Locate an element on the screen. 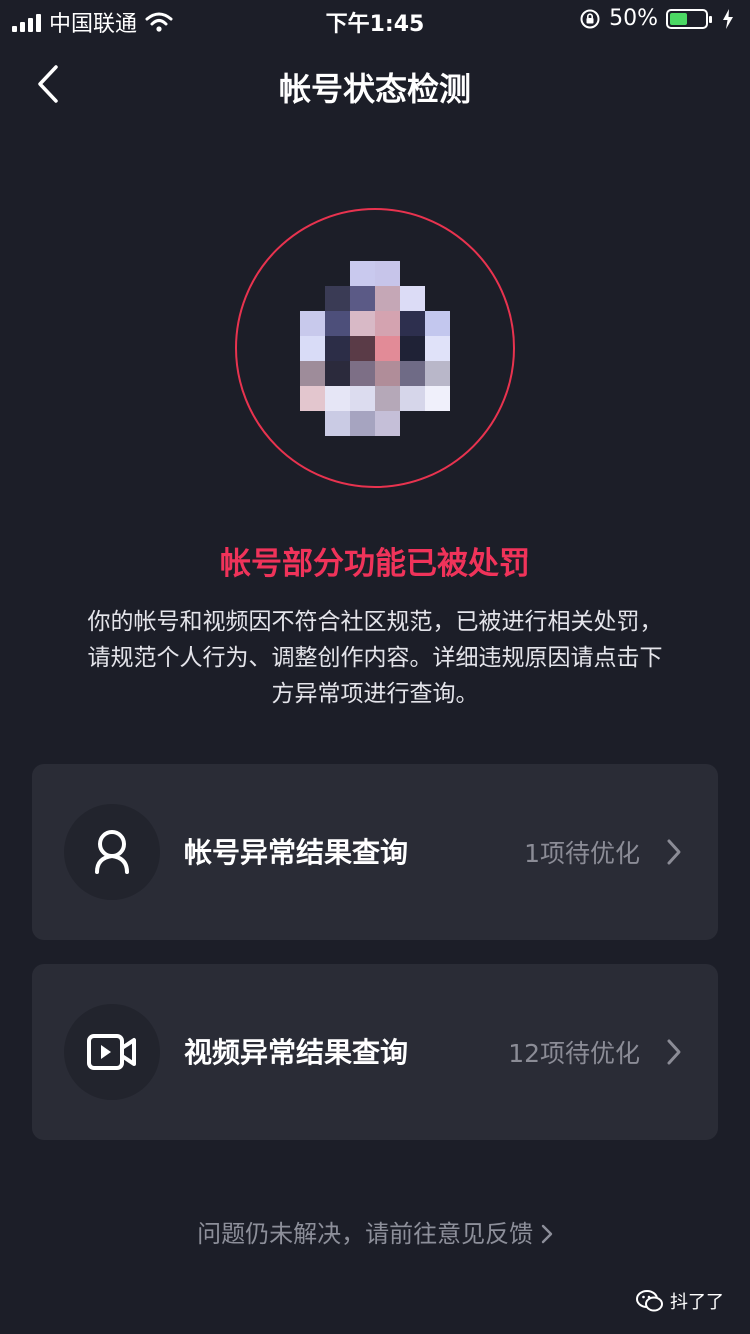 The height and width of the screenshot is (1334, 750). avatar-ring is located at coordinates (375, 348).